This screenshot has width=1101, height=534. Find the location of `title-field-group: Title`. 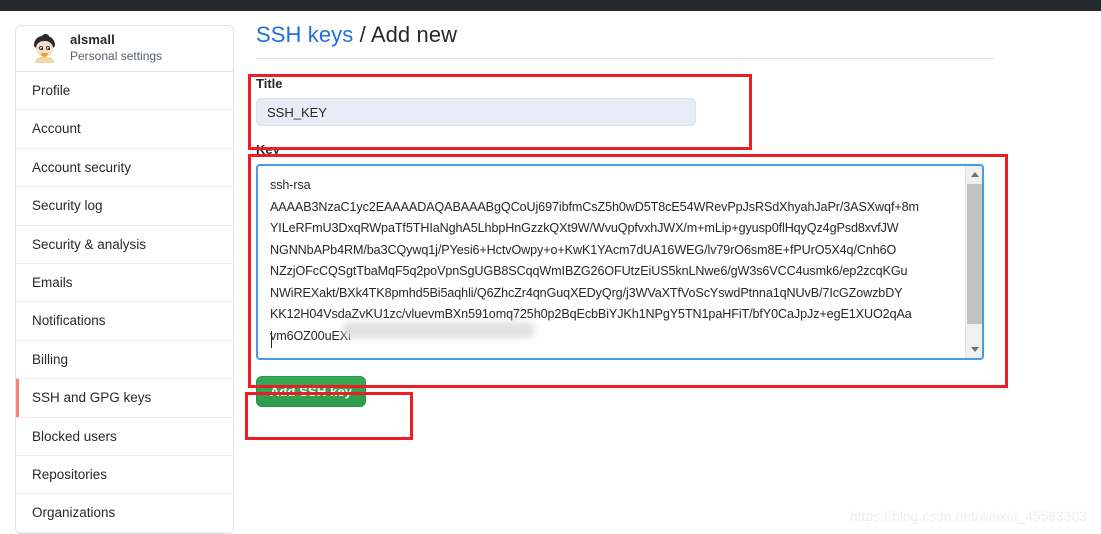

title-field-group: Title is located at coordinates (626, 101).